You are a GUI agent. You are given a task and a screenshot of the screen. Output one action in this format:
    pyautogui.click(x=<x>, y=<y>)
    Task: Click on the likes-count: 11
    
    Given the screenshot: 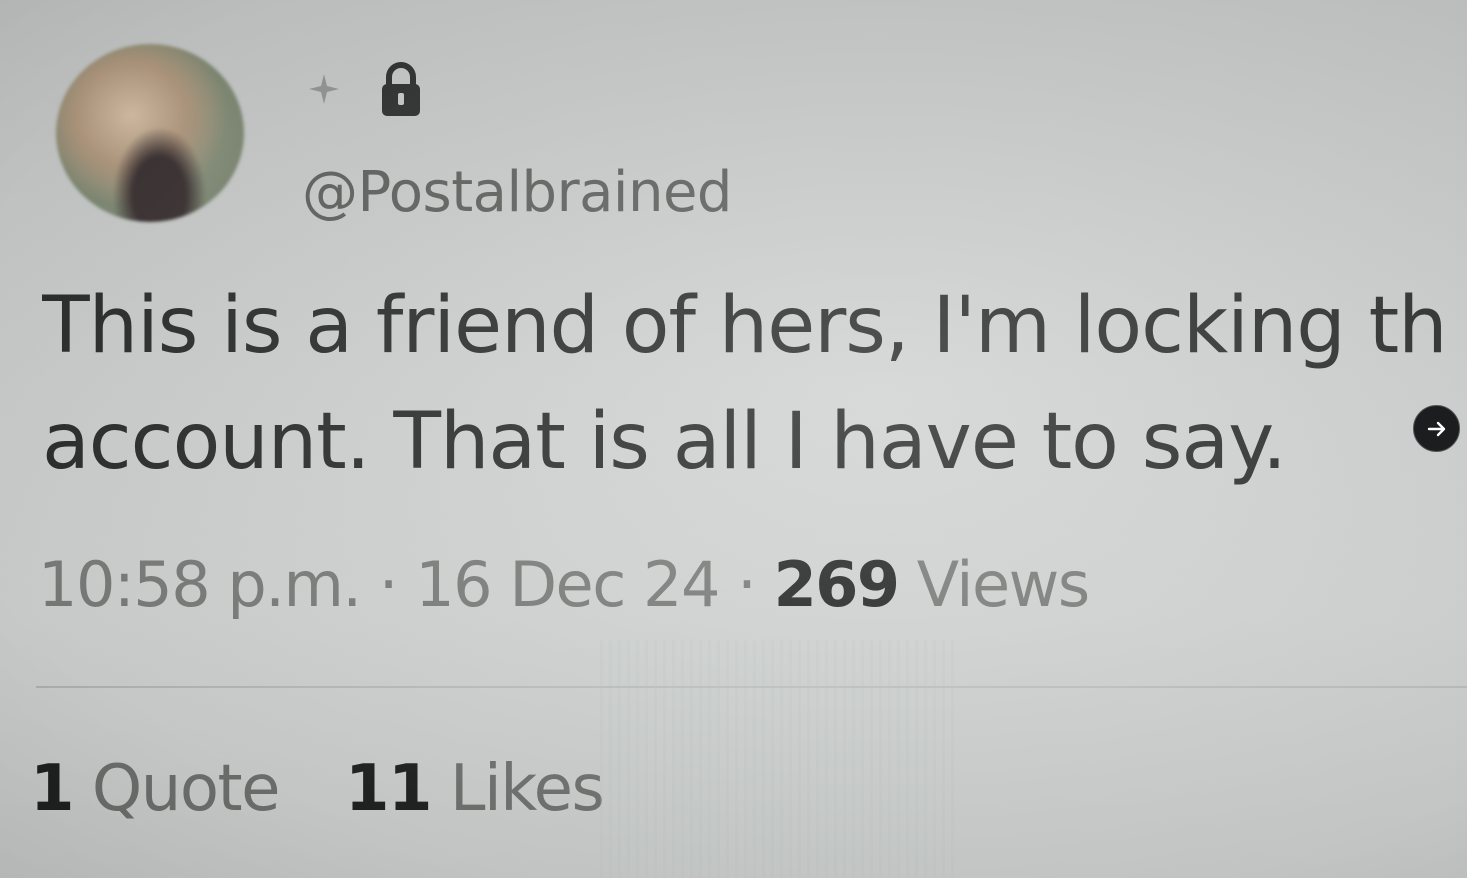 What is the action you would take?
    pyautogui.click(x=388, y=789)
    